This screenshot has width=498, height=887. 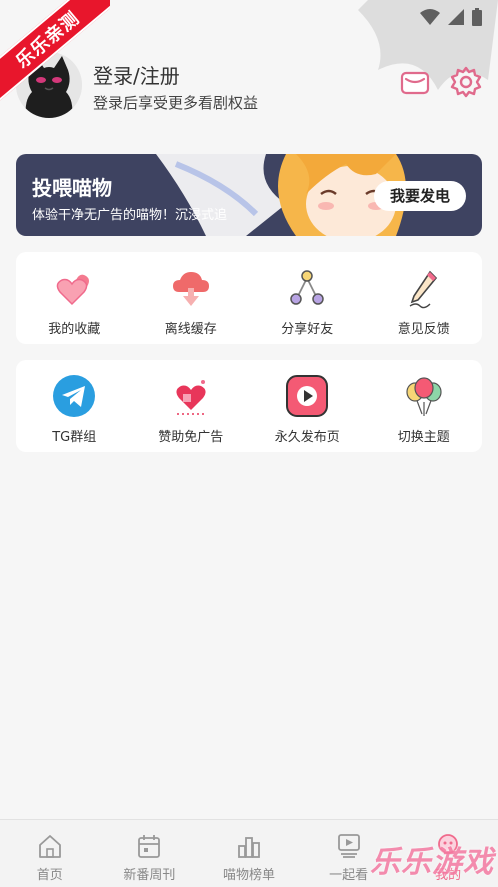 I want to click on grid-label: 分享好友, so click(x=307, y=329).